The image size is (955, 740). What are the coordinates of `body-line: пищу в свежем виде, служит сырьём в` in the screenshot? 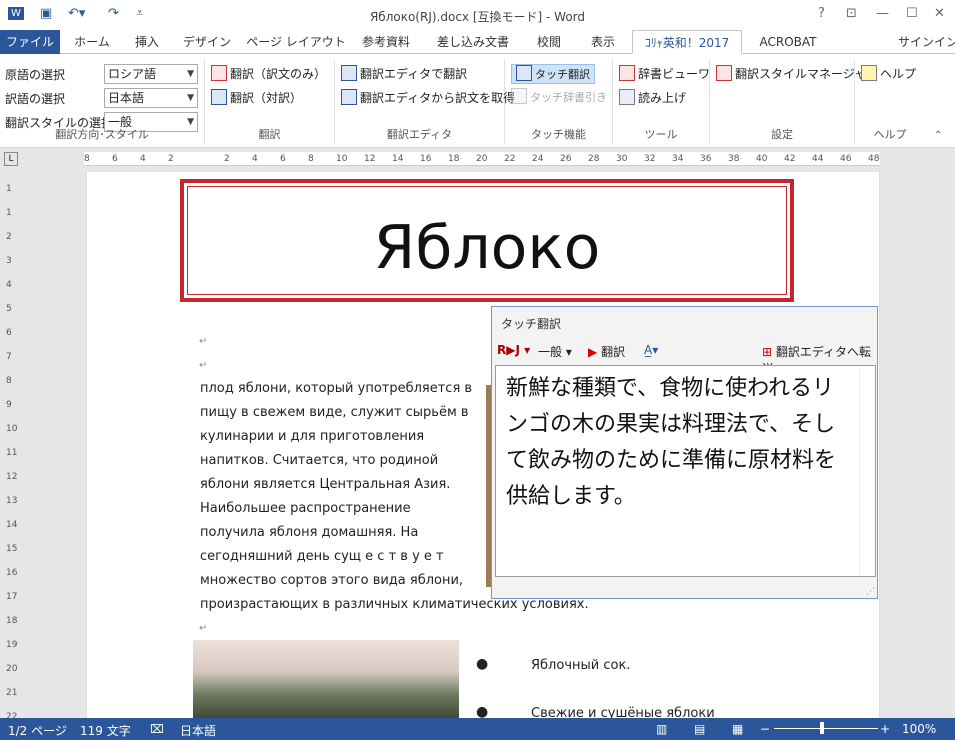 It's located at (334, 412).